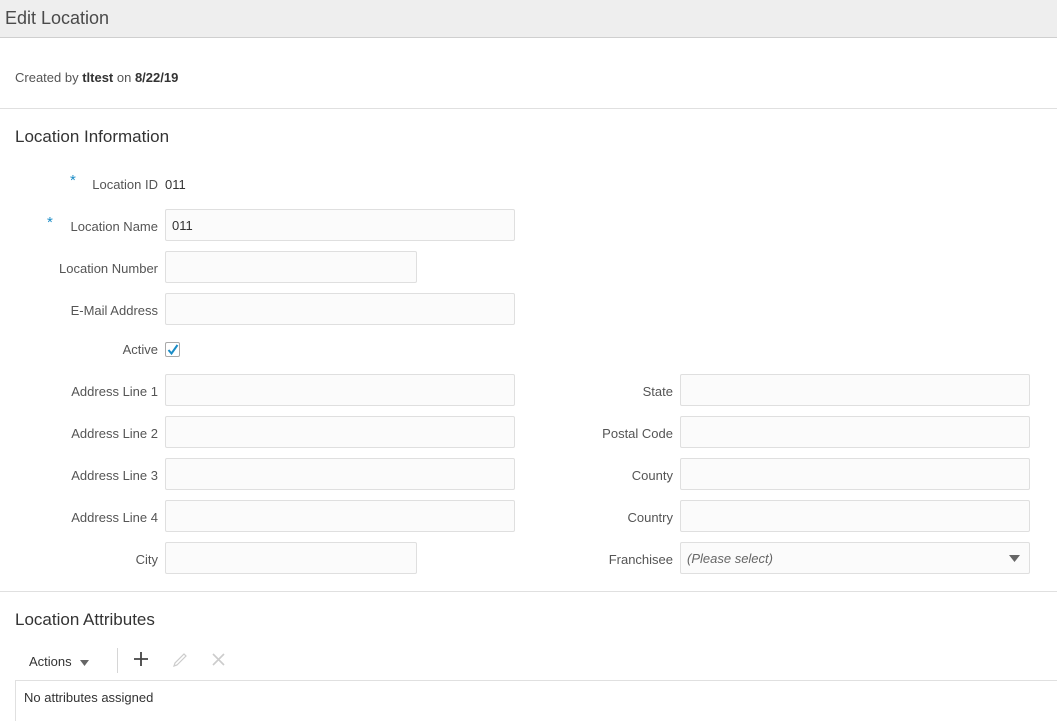  What do you see at coordinates (855, 432) in the screenshot?
I see `postal-code-field` at bounding box center [855, 432].